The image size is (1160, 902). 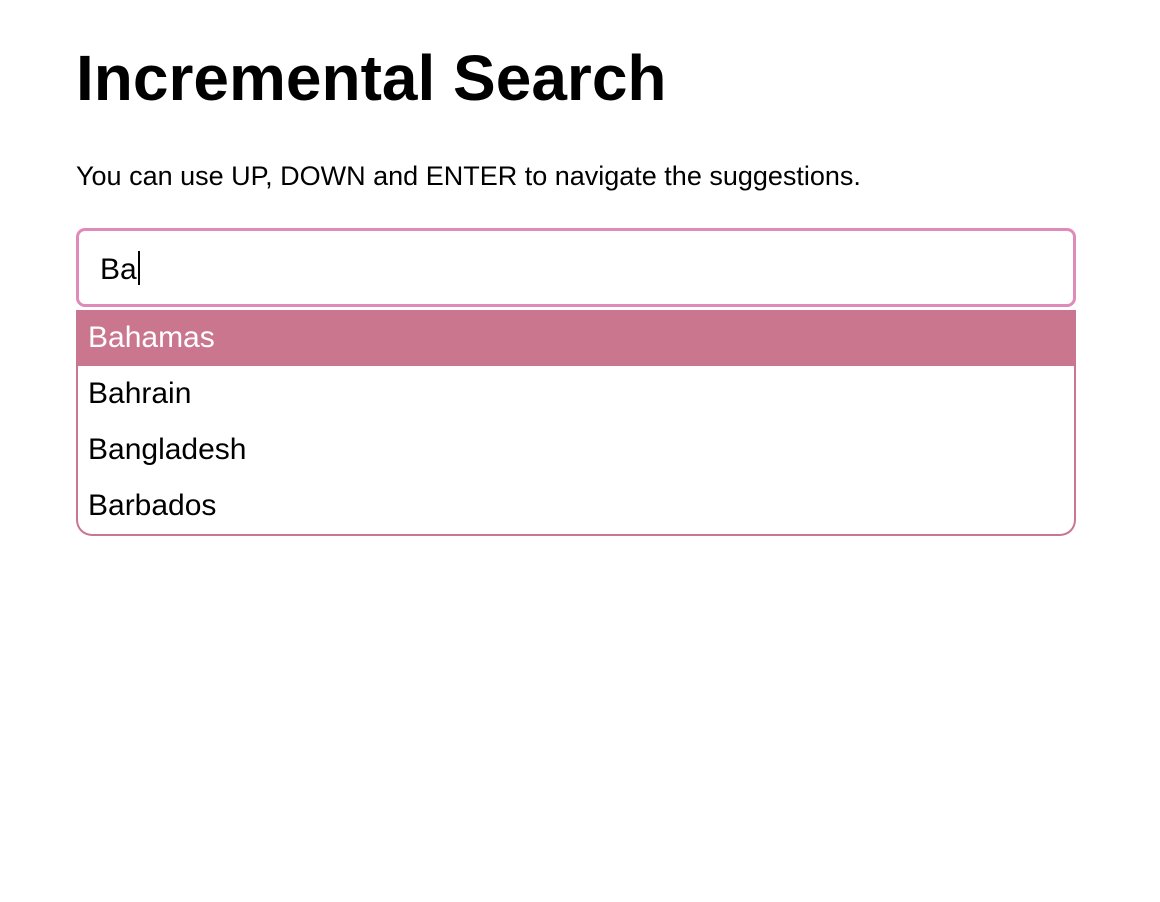 I want to click on page-title: Incremental Search, so click(x=371, y=78).